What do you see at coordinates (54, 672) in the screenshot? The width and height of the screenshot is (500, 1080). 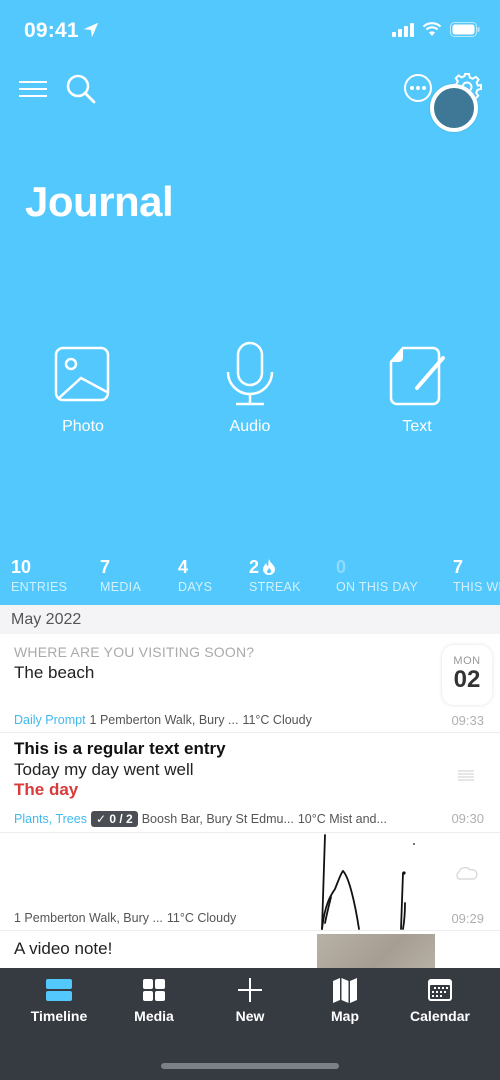 I see `entry-body: The beach` at bounding box center [54, 672].